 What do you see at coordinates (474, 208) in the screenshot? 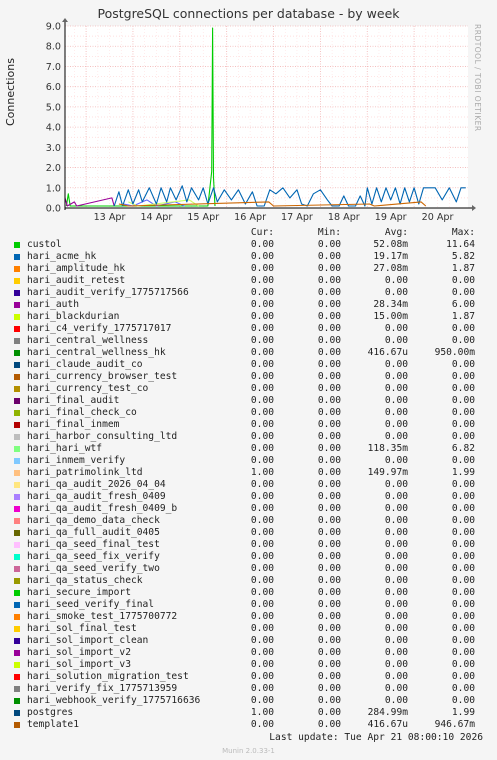
I see `x-axis-arrow-icon` at bounding box center [474, 208].